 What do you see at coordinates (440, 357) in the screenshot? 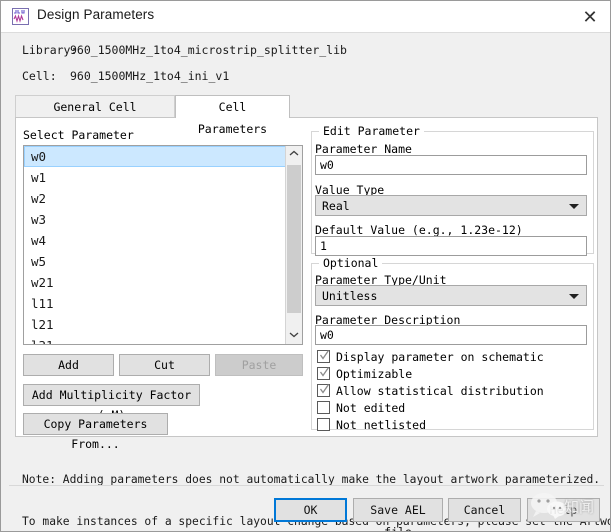
I see `checkbox-label: Display parameter on schematic` at bounding box center [440, 357].